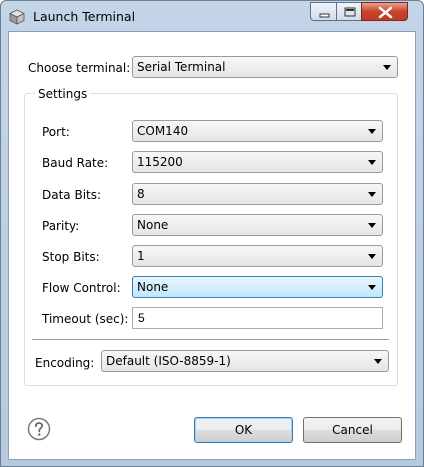 The image size is (424, 467). I want to click on port-label: Port:, so click(56, 132).